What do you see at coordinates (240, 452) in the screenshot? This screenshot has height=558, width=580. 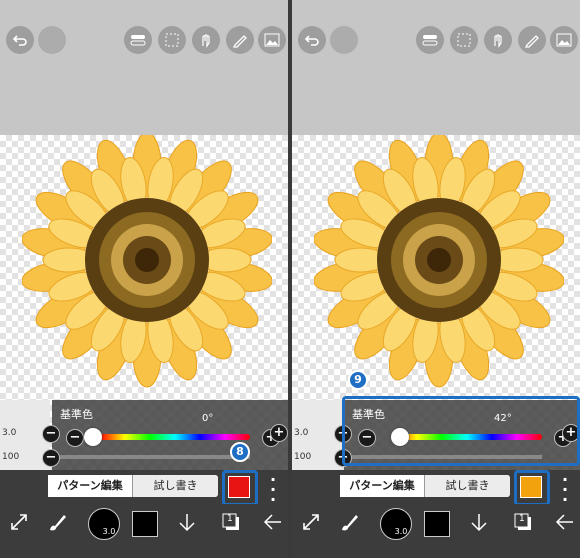 I see `step-badge: 8` at bounding box center [240, 452].